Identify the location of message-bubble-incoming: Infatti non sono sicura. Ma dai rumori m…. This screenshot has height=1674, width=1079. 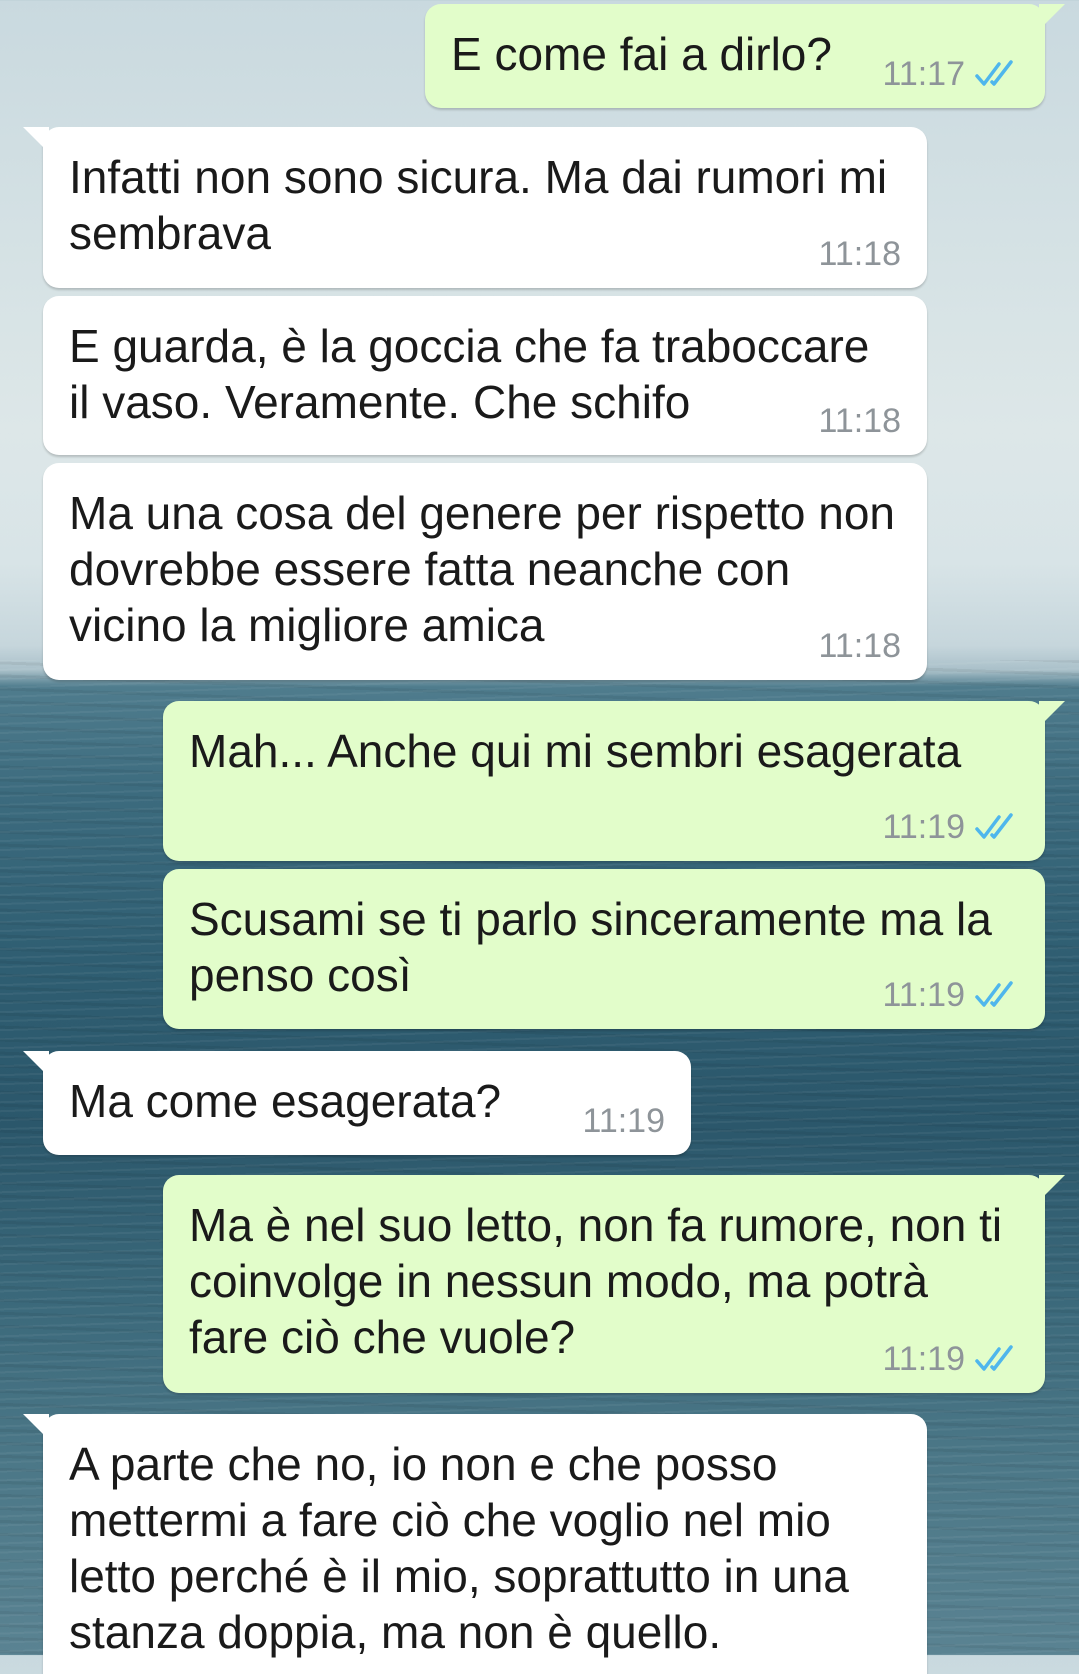
(475, 207).